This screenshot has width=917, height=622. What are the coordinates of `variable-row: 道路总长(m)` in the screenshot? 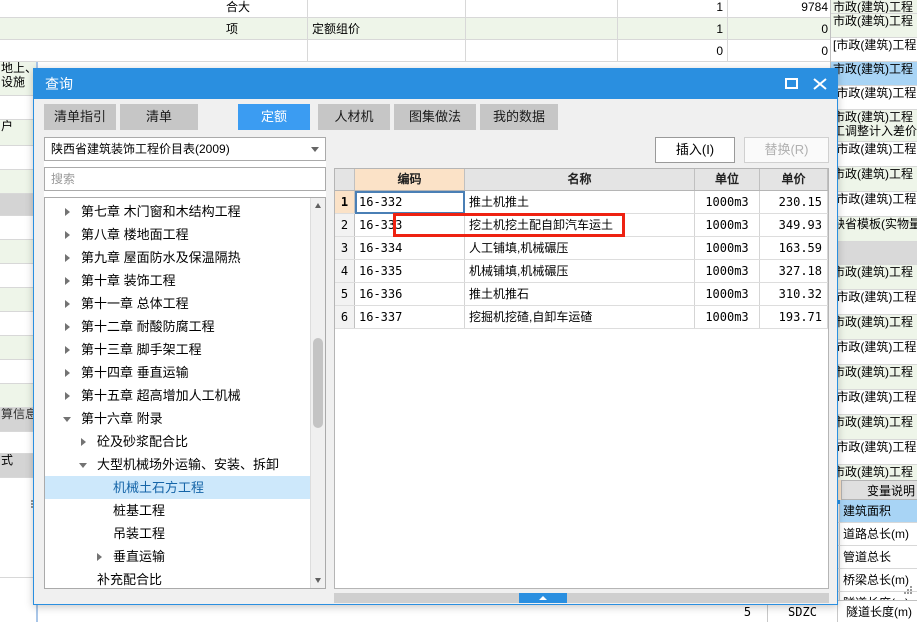 It's located at (873, 534).